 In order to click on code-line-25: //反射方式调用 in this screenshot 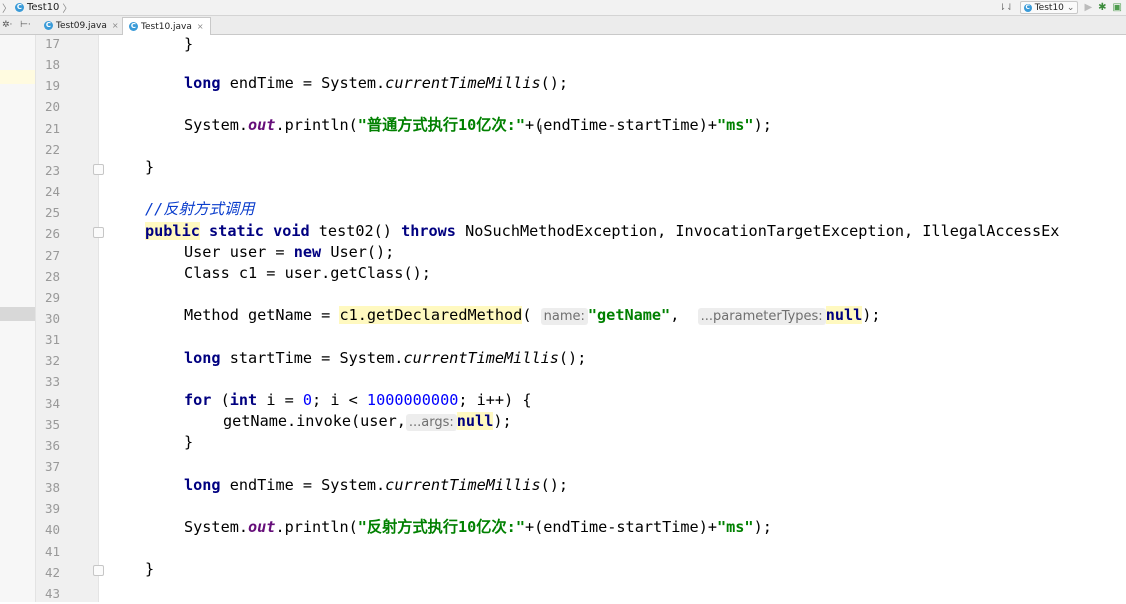, I will do `click(200, 209)`.